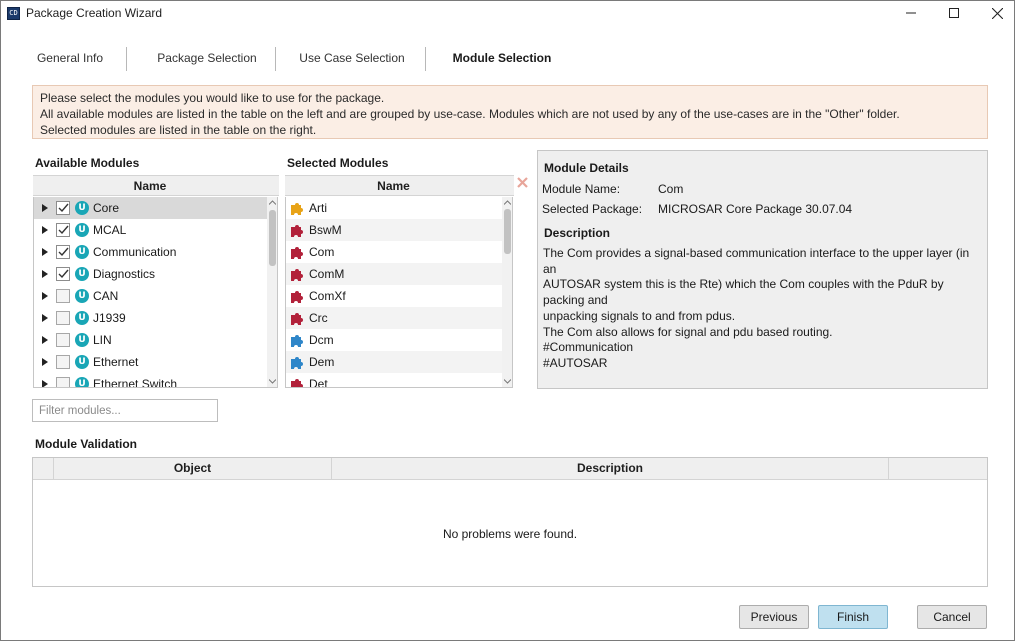 This screenshot has height=641, width=1015. I want to click on tab-package-selection: Package Selection, so click(207, 59).